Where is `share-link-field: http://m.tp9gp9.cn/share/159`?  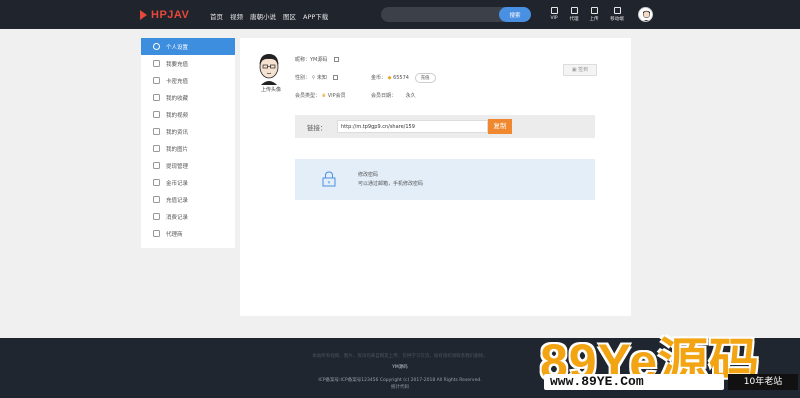
share-link-field: http://m.tp9gp9.cn/share/159 is located at coordinates (412, 126).